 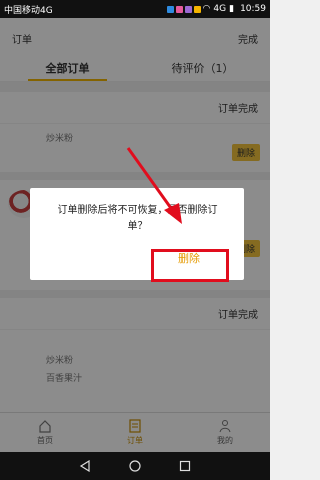 What do you see at coordinates (154, 185) in the screenshot?
I see `annotation-arrow-icon` at bounding box center [154, 185].